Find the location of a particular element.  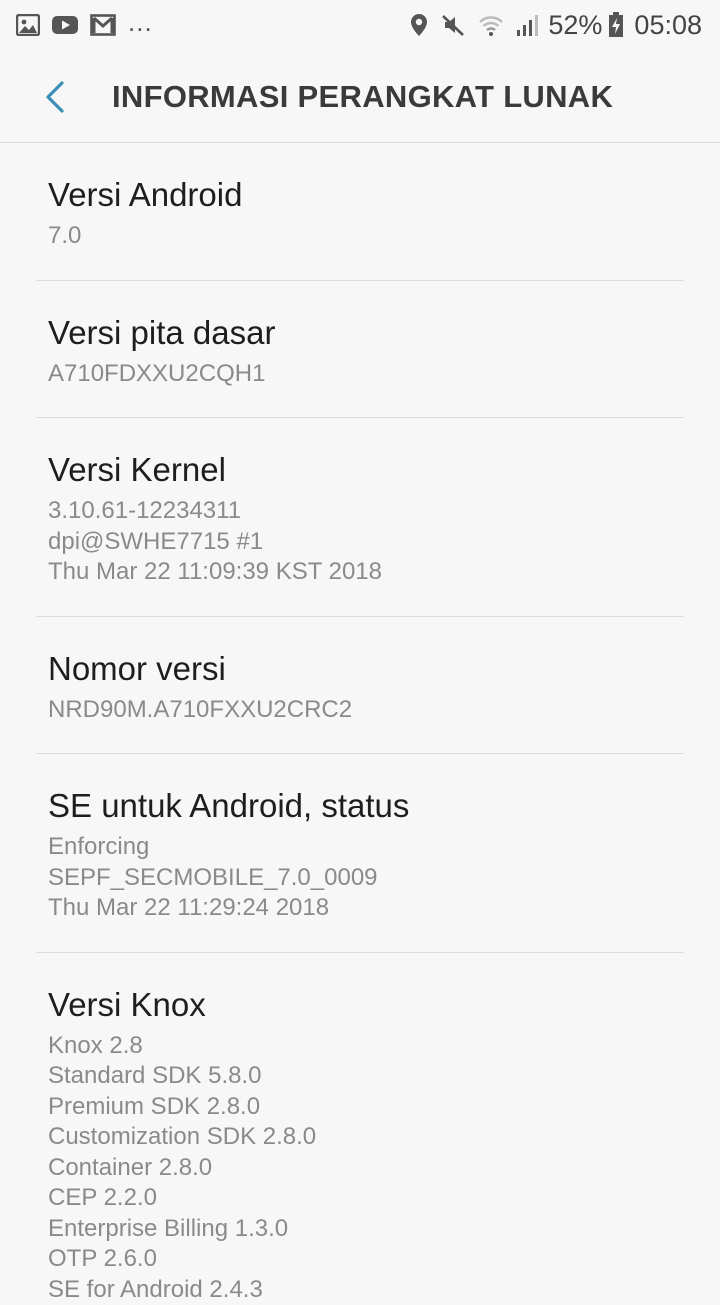

item-value-line: SEPF_SECMOBILE_7.0_0009 is located at coordinates (360, 878).